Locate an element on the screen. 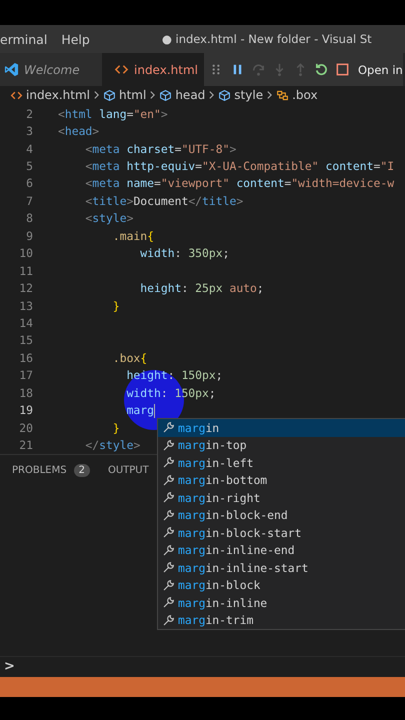  breadcrumb-item: html is located at coordinates (124, 95).